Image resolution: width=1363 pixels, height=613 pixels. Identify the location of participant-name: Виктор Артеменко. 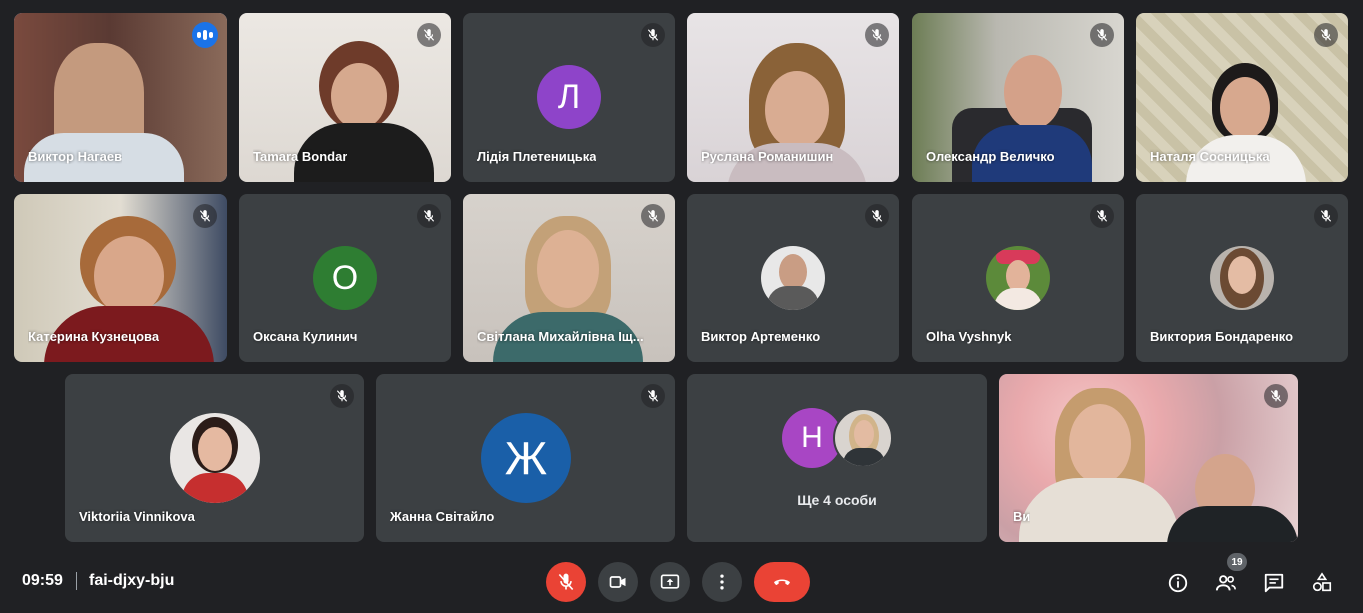
(761, 336).